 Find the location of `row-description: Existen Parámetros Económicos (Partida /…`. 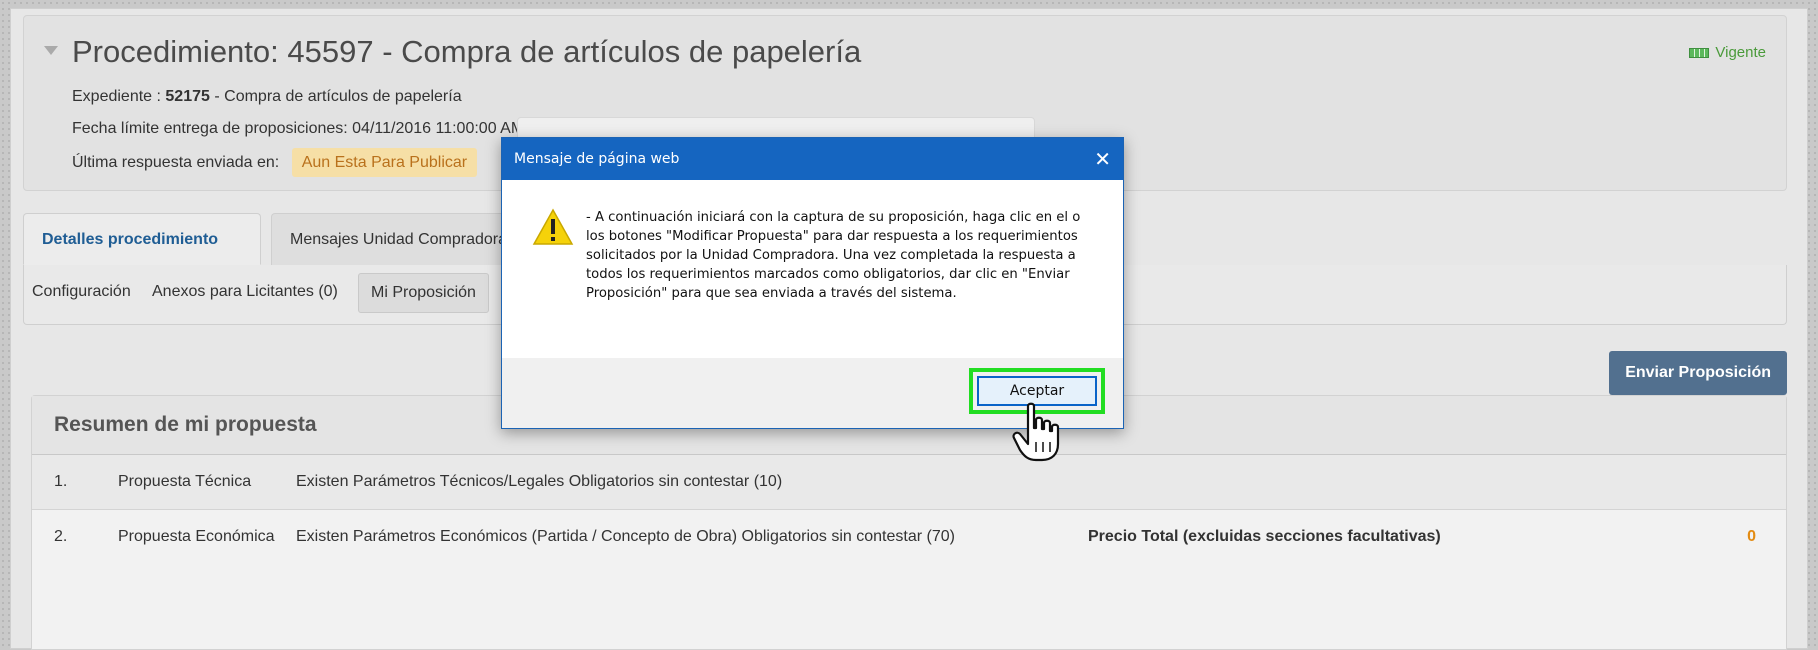

row-description: Existen Parámetros Económicos (Partida /… is located at coordinates (625, 536).